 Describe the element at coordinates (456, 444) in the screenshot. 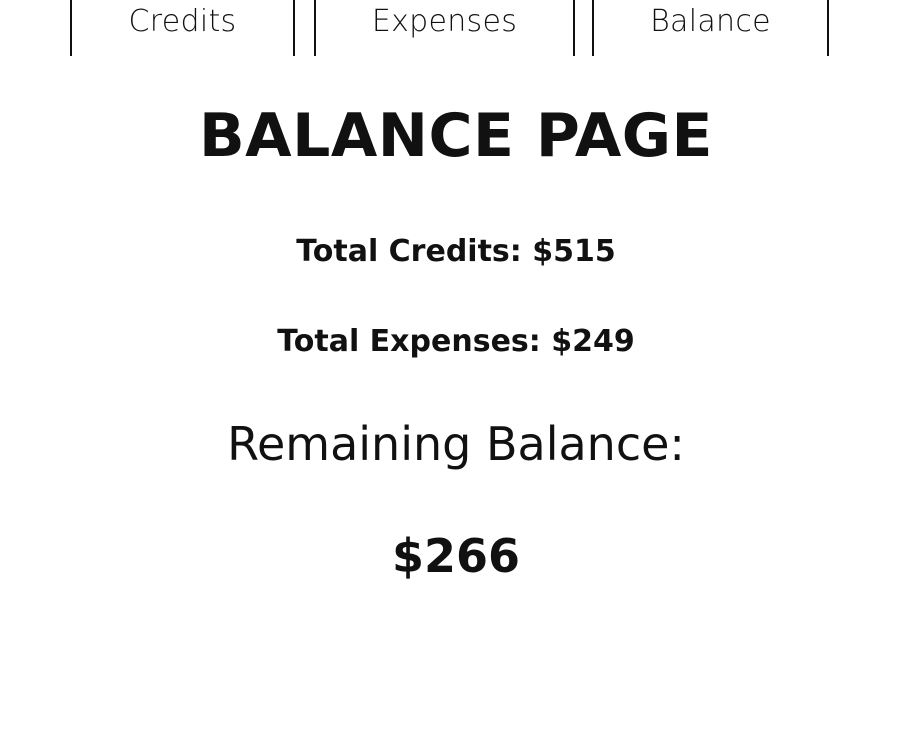

I see `remaining-balance-label: Remaining Balance:` at that location.